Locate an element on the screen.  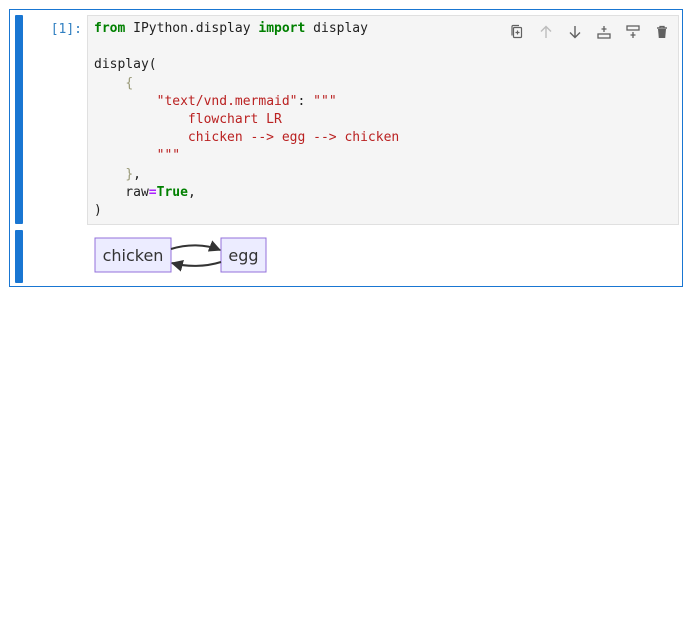
code-token: = is located at coordinates (152, 192).